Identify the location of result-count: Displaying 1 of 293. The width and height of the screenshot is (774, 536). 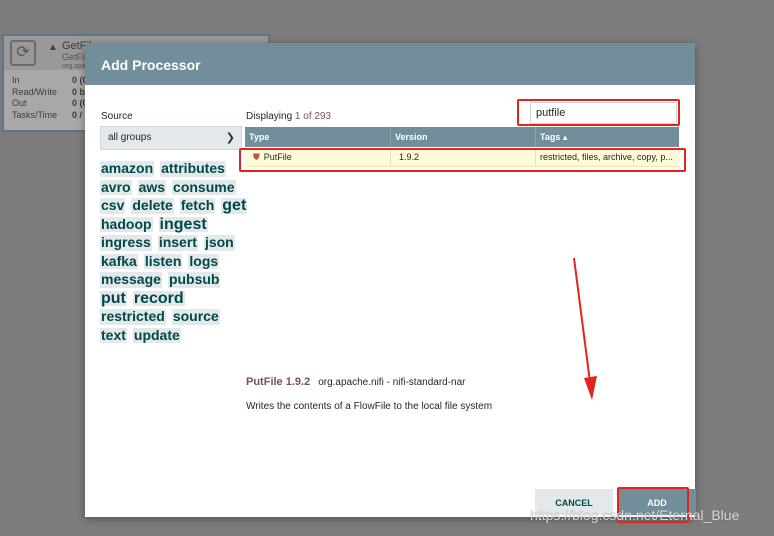
(288, 116).